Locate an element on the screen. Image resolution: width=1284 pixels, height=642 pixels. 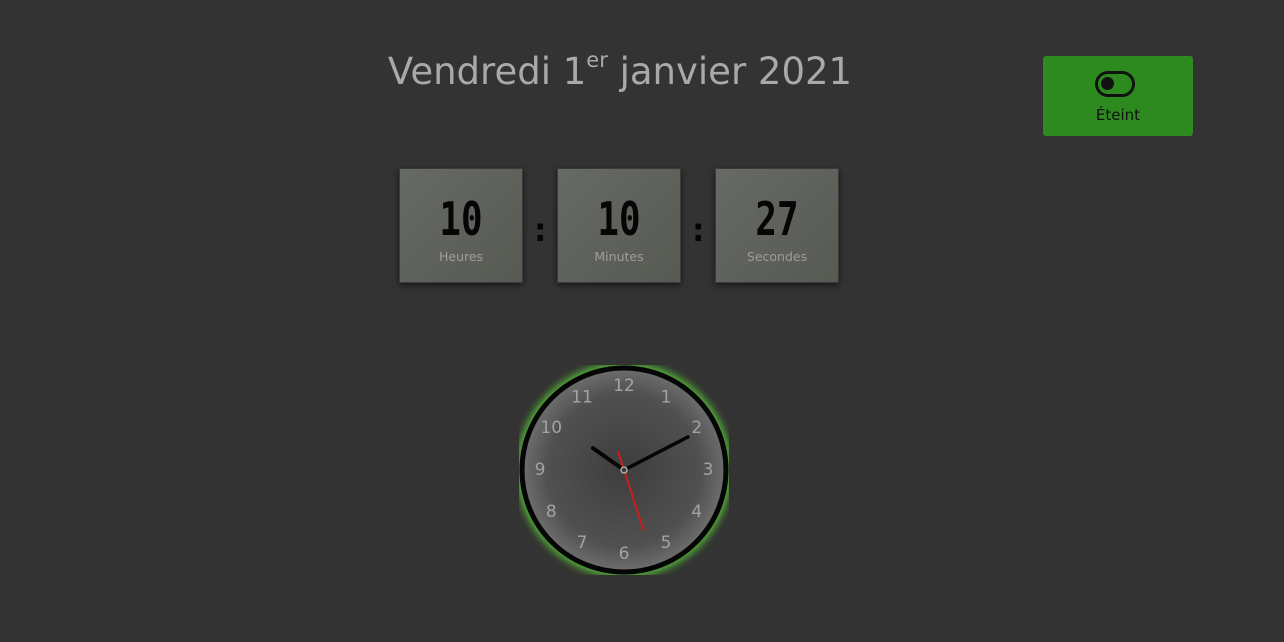
minutes-box: 10 Minutes is located at coordinates (619, 225).